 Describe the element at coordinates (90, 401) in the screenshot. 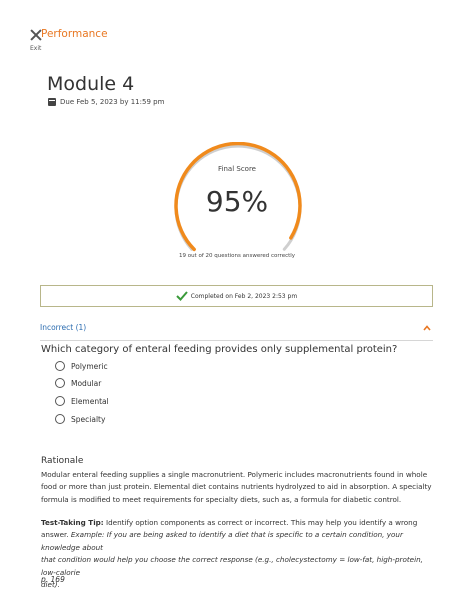

I see `option-label: Elemental` at that location.